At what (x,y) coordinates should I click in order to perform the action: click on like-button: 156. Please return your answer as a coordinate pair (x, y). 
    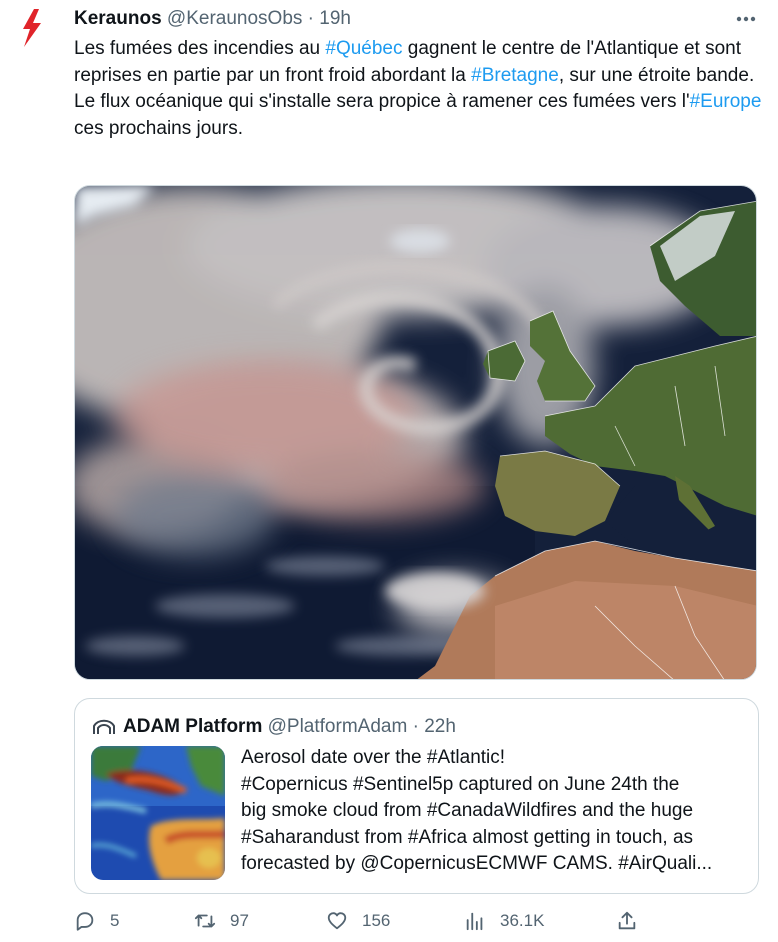
    Looking at the image, I should click on (358, 921).